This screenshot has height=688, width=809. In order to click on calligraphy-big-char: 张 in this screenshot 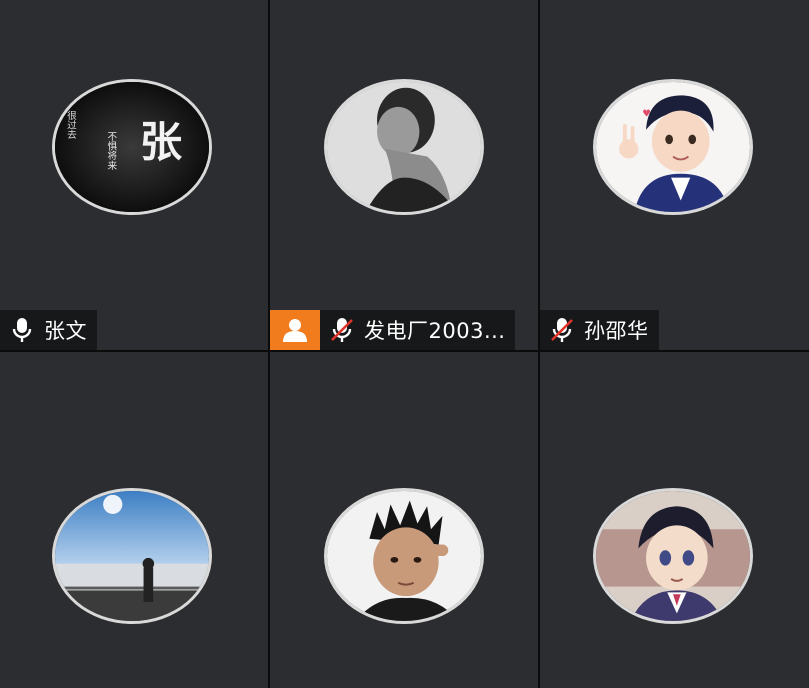, I will do `click(161, 142)`.